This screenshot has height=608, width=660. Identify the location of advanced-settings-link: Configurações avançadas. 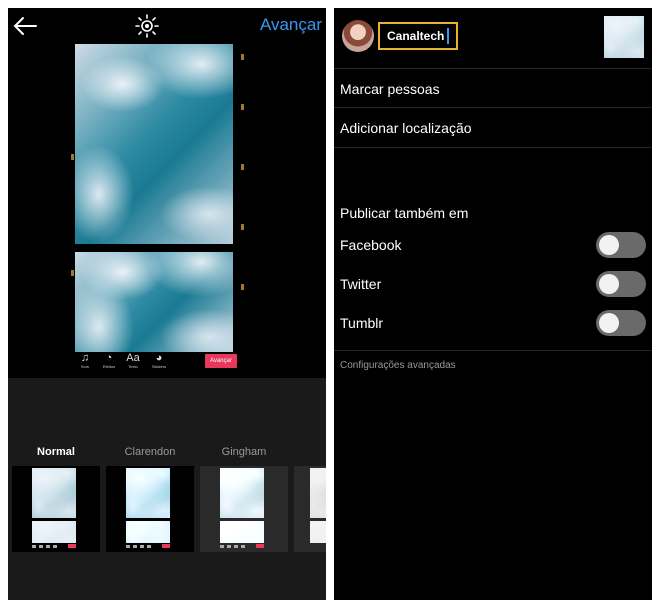
(398, 365).